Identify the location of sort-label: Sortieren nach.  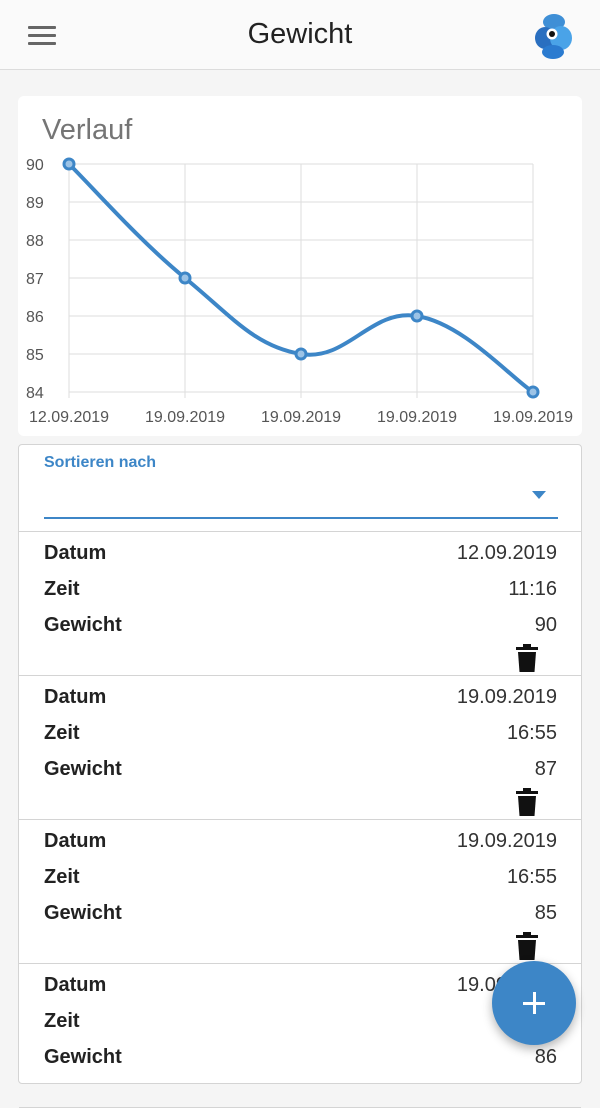
(100, 462).